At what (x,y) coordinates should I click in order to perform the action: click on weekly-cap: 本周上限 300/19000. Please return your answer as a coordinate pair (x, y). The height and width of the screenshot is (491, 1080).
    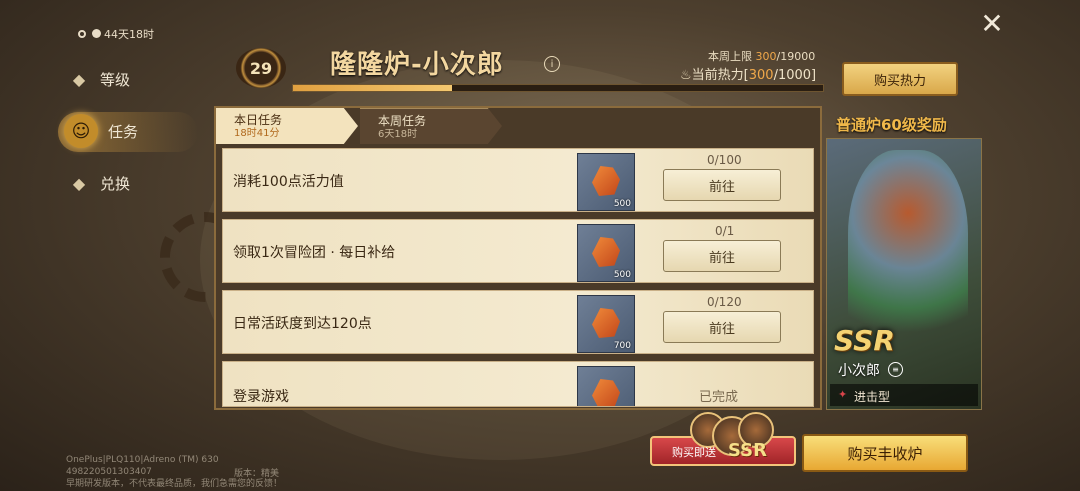
    Looking at the image, I should click on (761, 56).